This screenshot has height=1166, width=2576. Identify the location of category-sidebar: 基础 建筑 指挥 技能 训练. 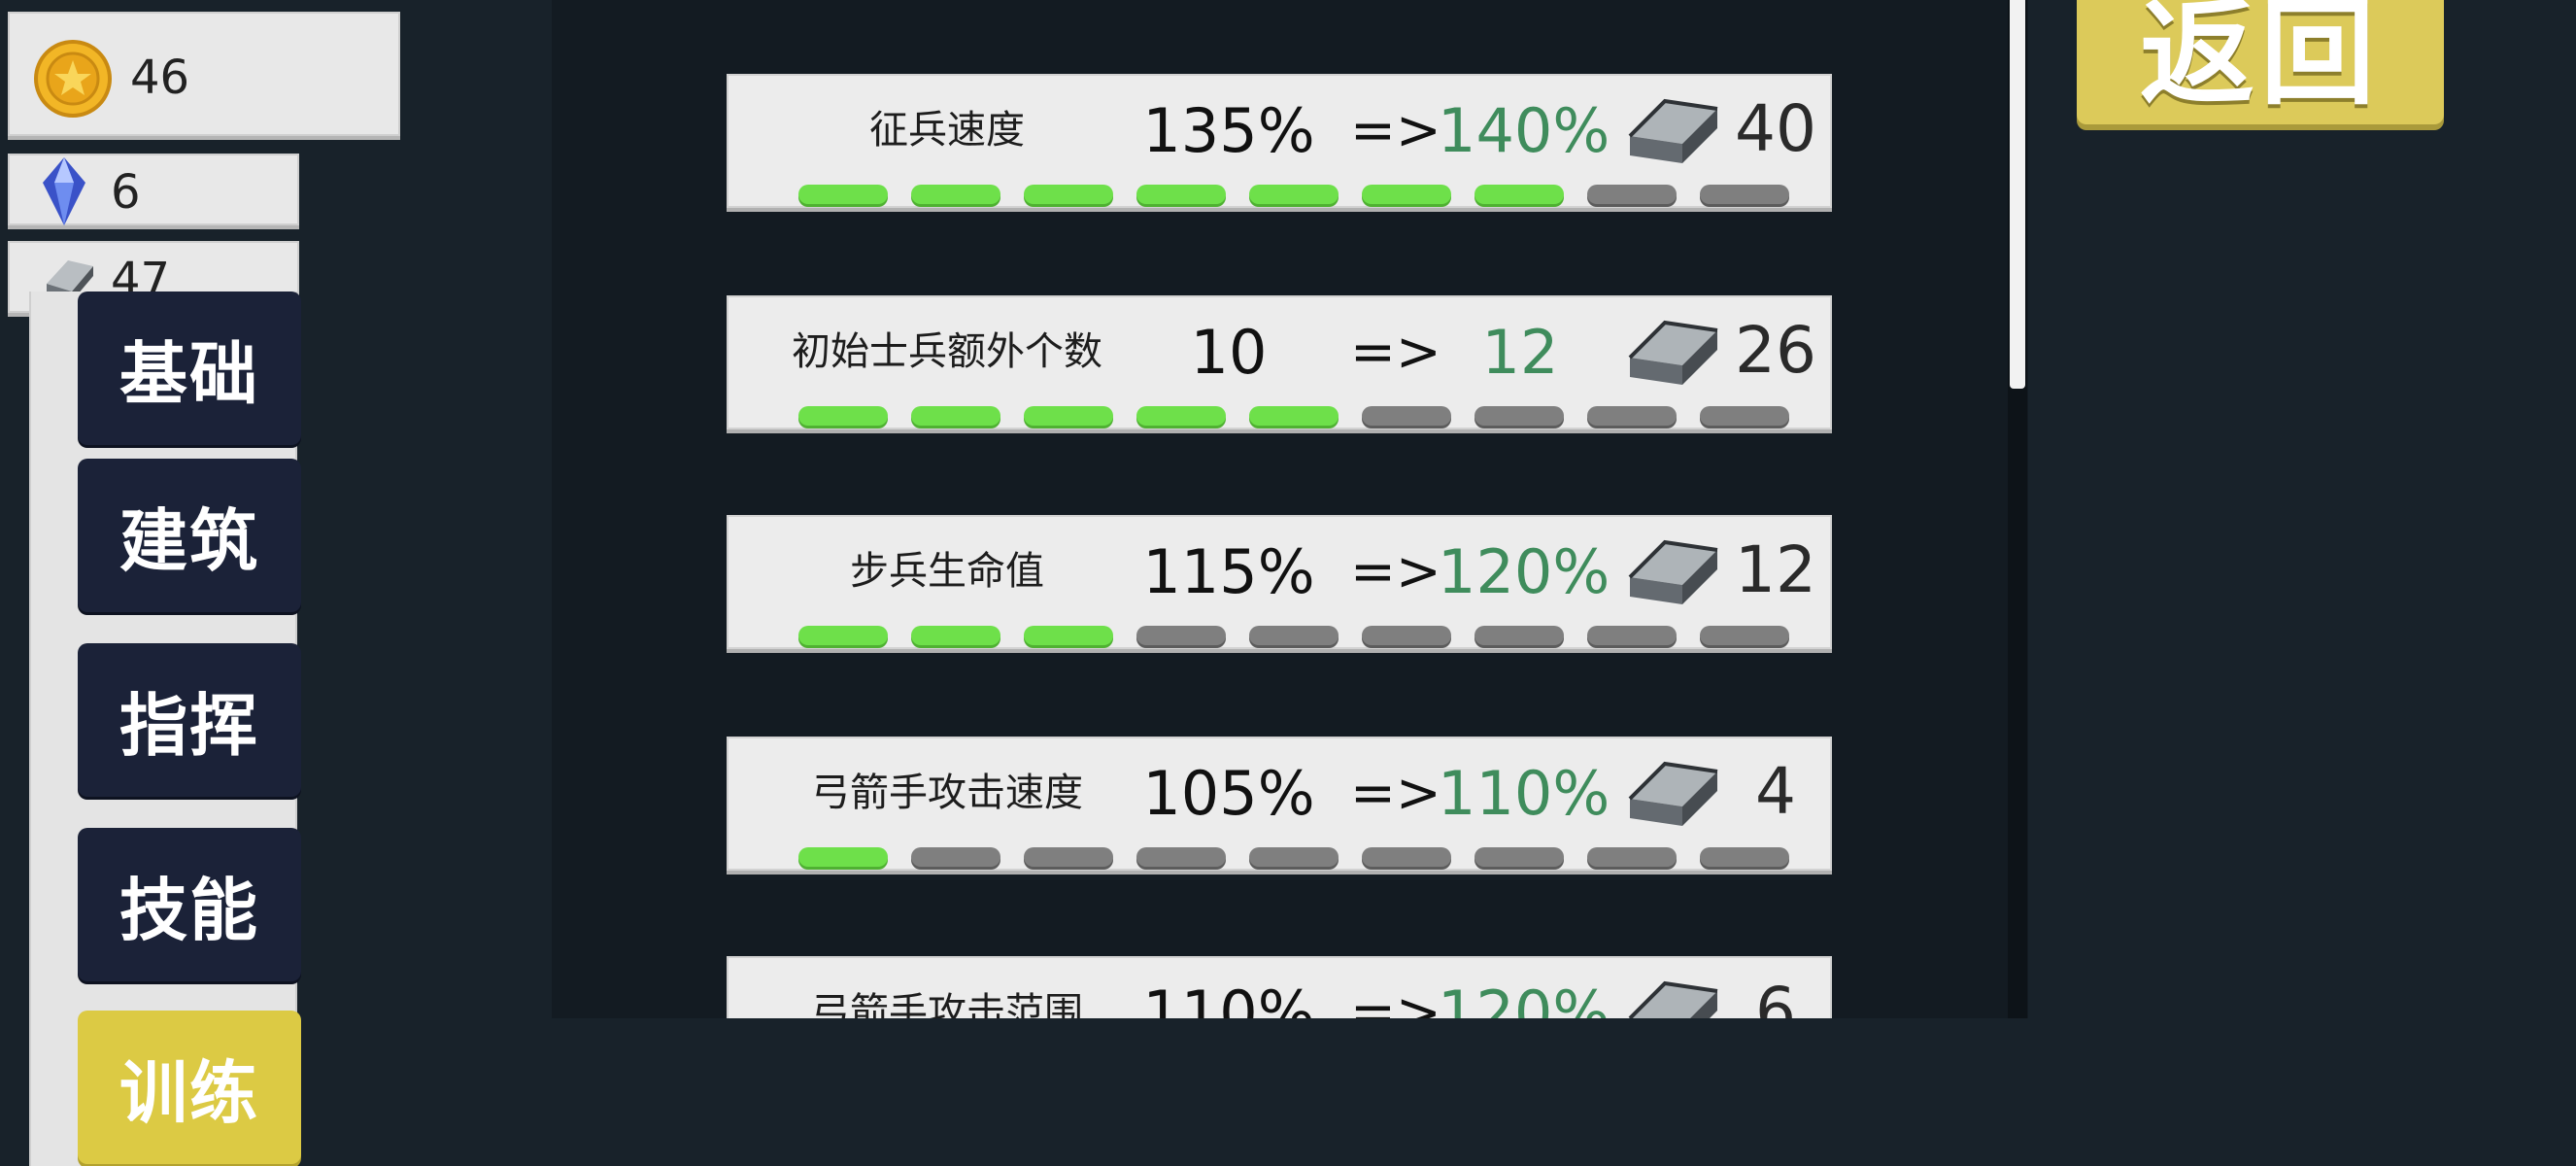
(165, 729).